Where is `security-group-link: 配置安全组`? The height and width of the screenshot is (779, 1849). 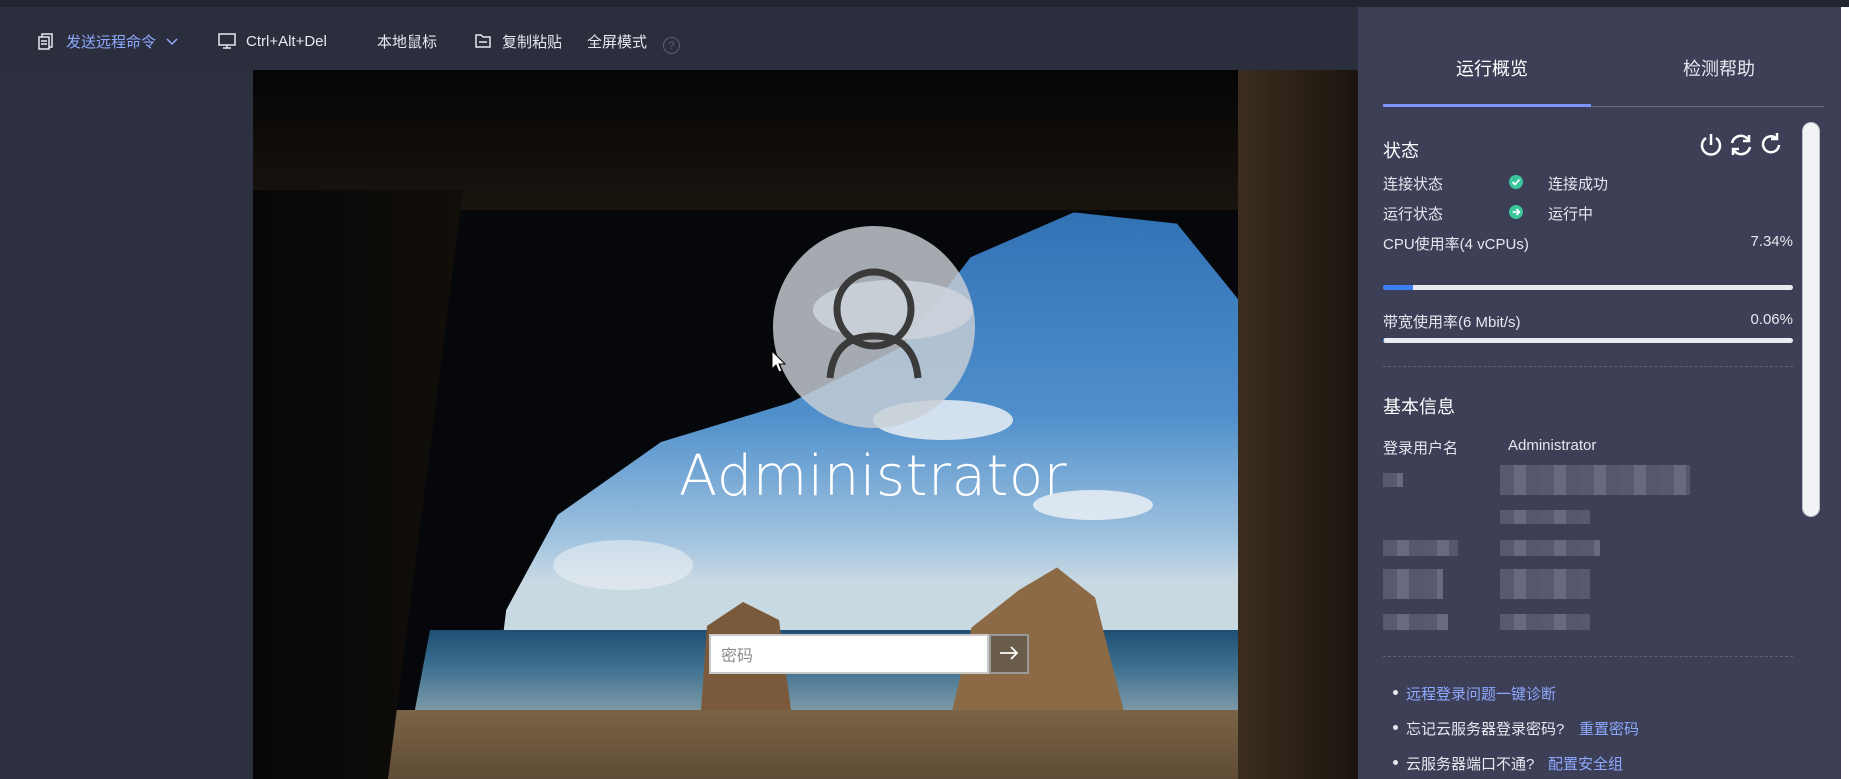 security-group-link: 配置安全组 is located at coordinates (1585, 763).